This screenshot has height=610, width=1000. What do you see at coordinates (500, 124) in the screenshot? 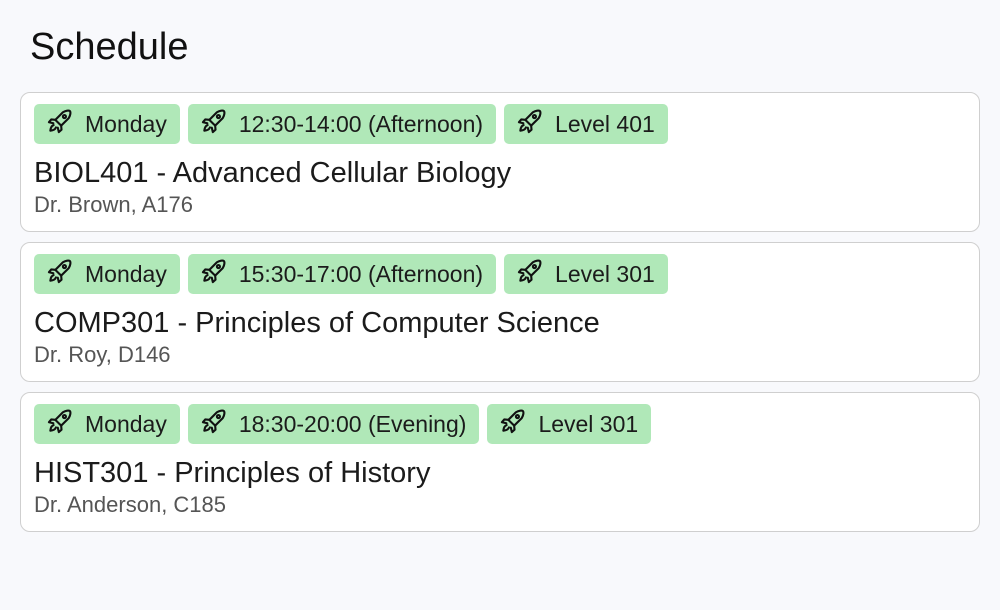
I see `tag-row: Monday 12:30-14:00 (Afternoon) Level 401` at bounding box center [500, 124].